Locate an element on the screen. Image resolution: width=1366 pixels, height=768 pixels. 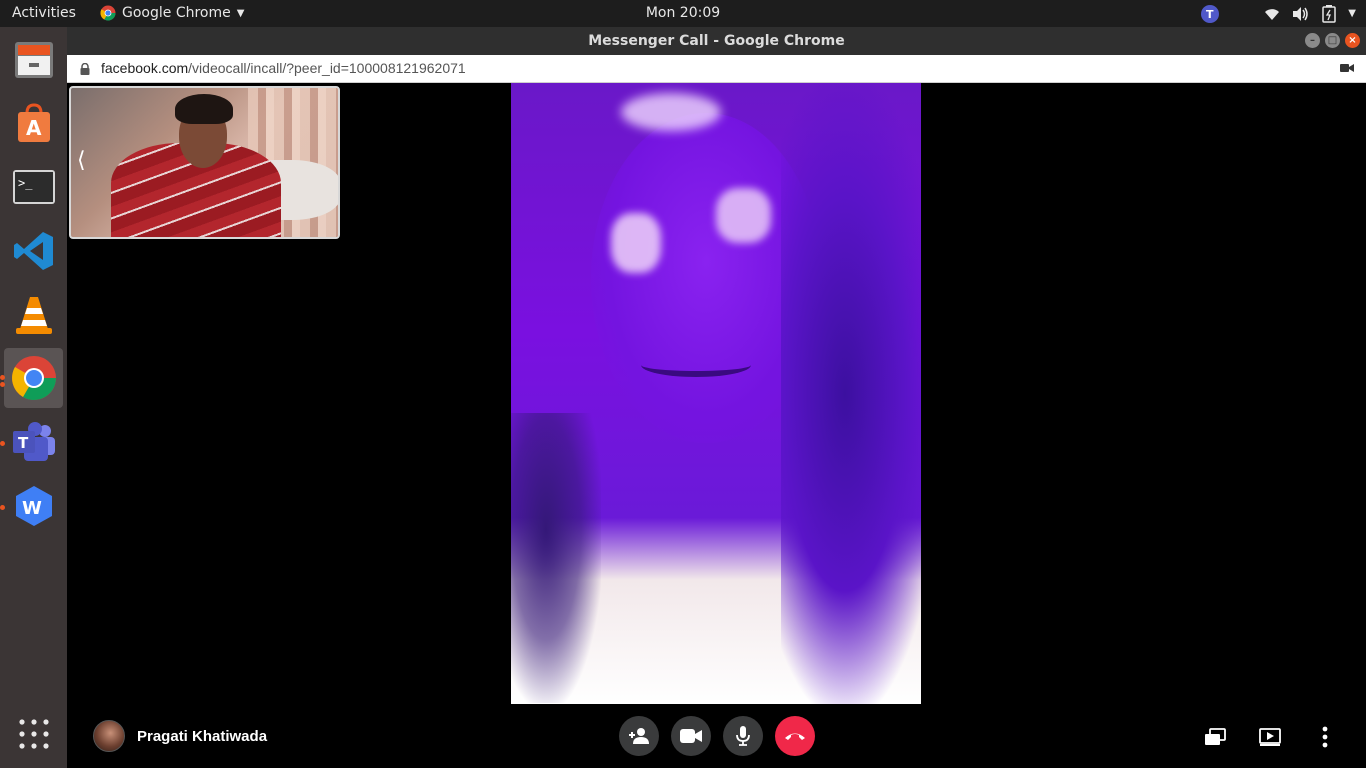
camera-in-use-icon is located at coordinates (1347, 68).